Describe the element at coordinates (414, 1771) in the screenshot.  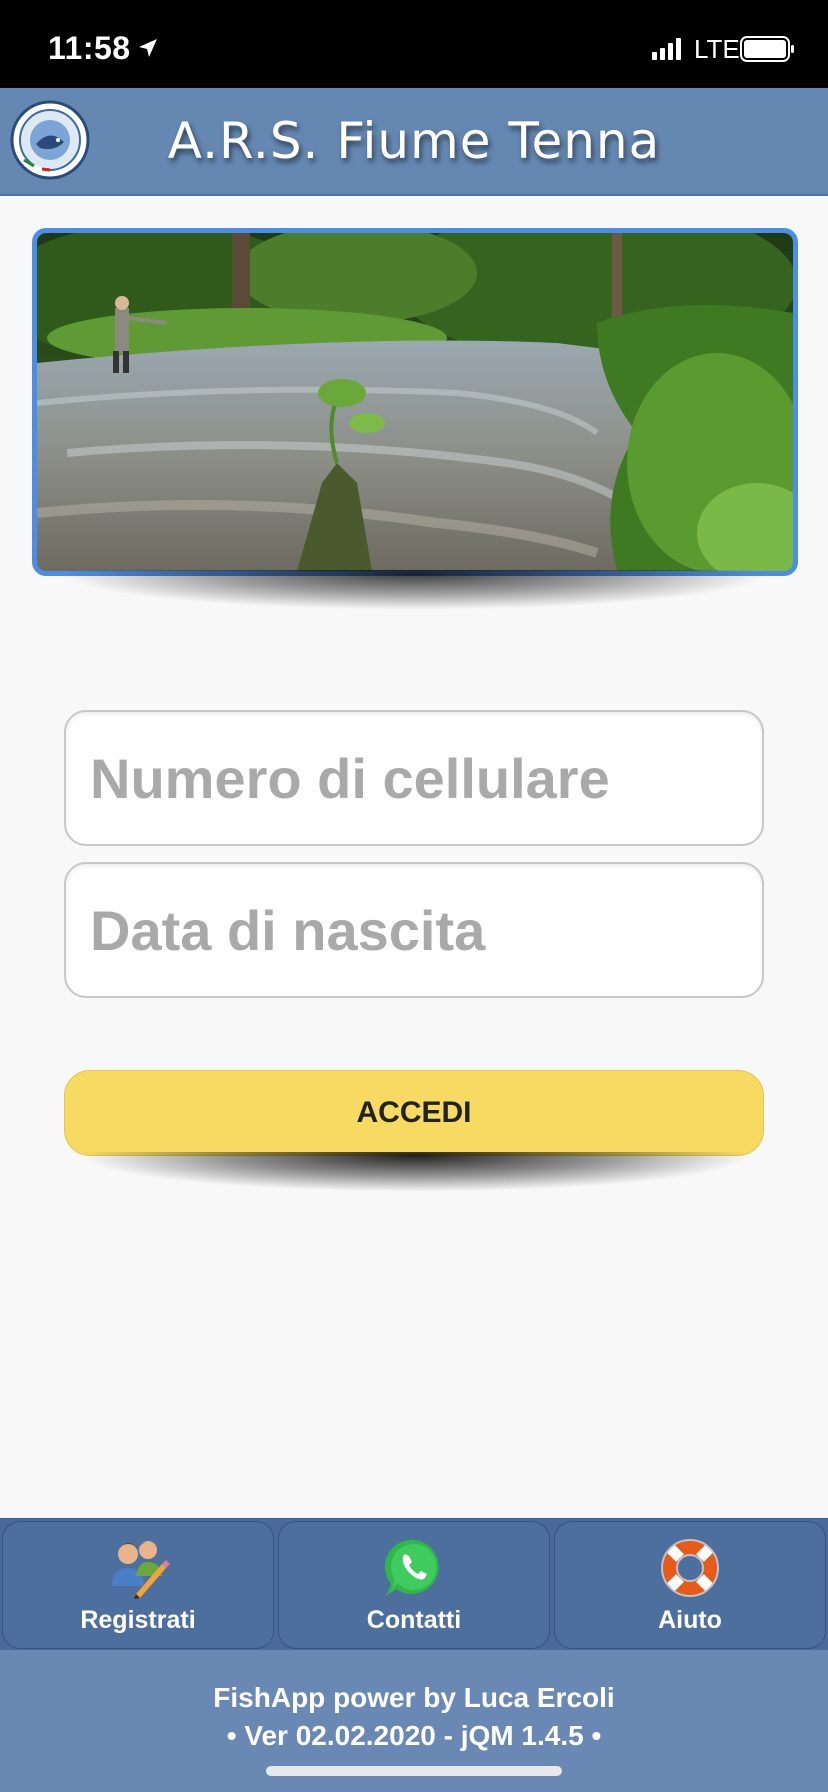
I see `home-indicator` at that location.